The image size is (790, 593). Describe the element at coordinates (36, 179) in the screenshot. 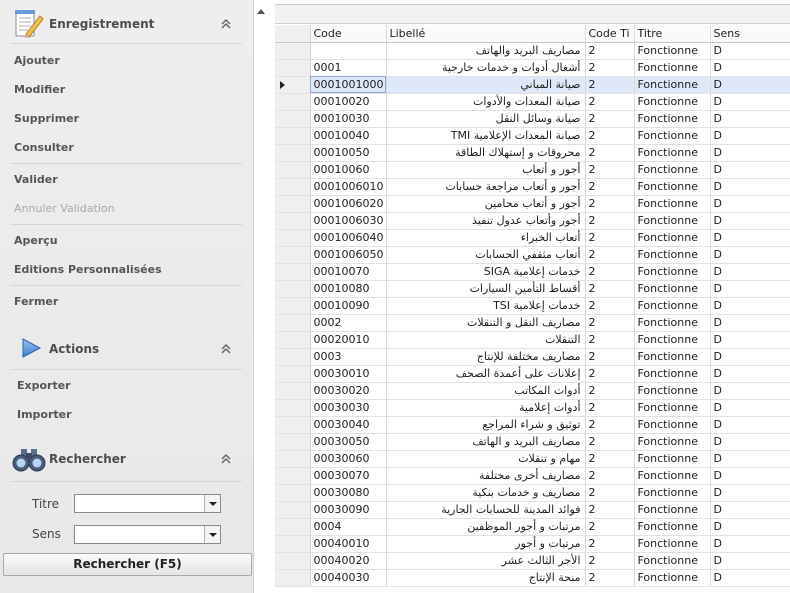

I see `valider-task: Valider` at that location.